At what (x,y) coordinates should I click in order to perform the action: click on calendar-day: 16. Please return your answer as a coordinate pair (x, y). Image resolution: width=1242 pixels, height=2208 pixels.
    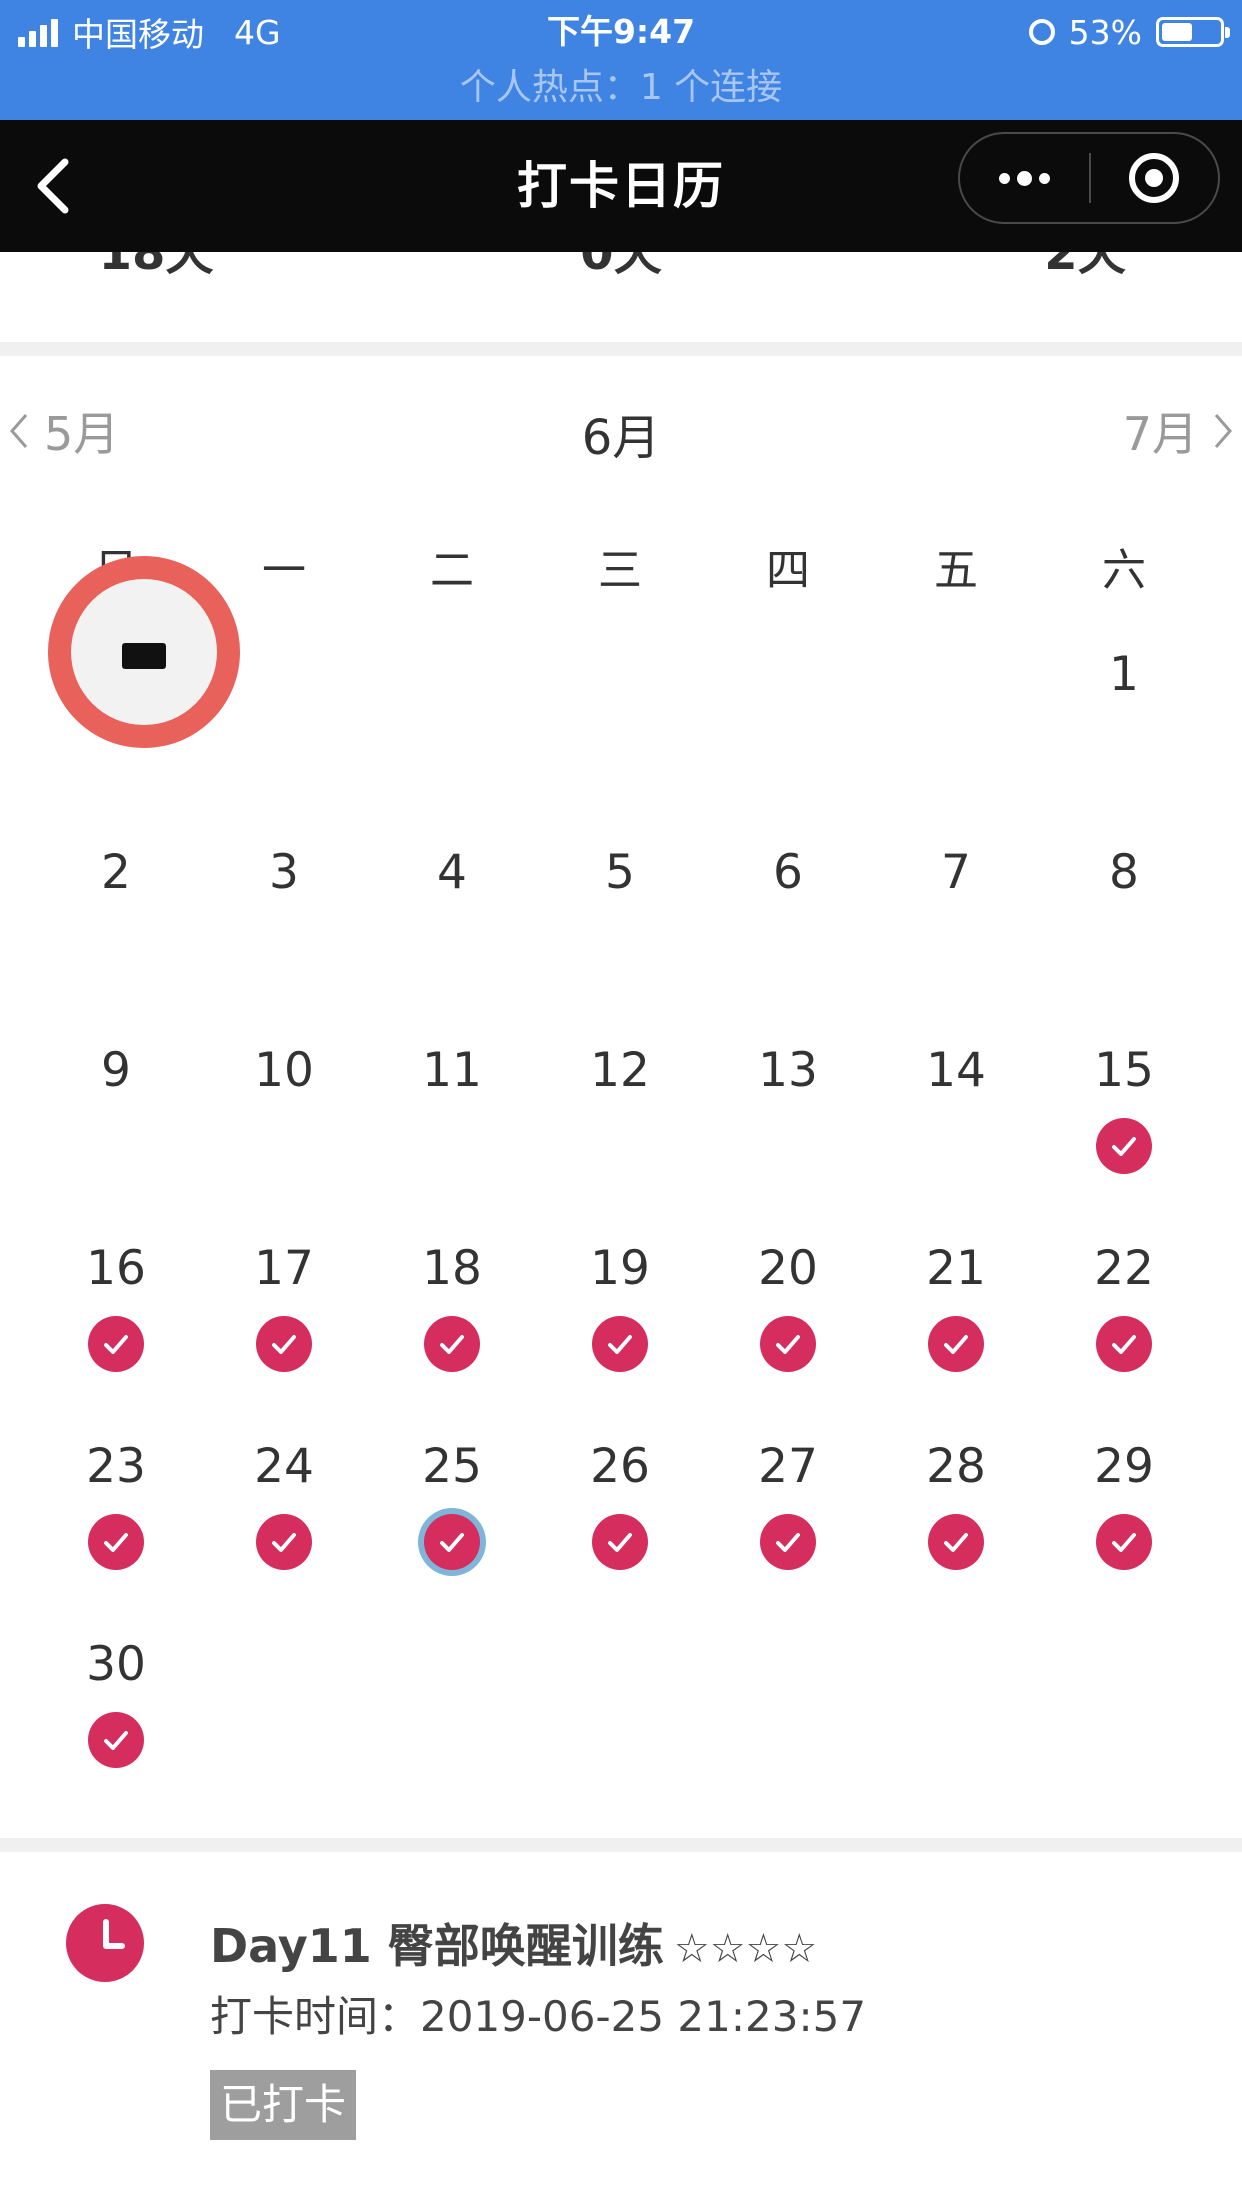
    Looking at the image, I should click on (116, 1333).